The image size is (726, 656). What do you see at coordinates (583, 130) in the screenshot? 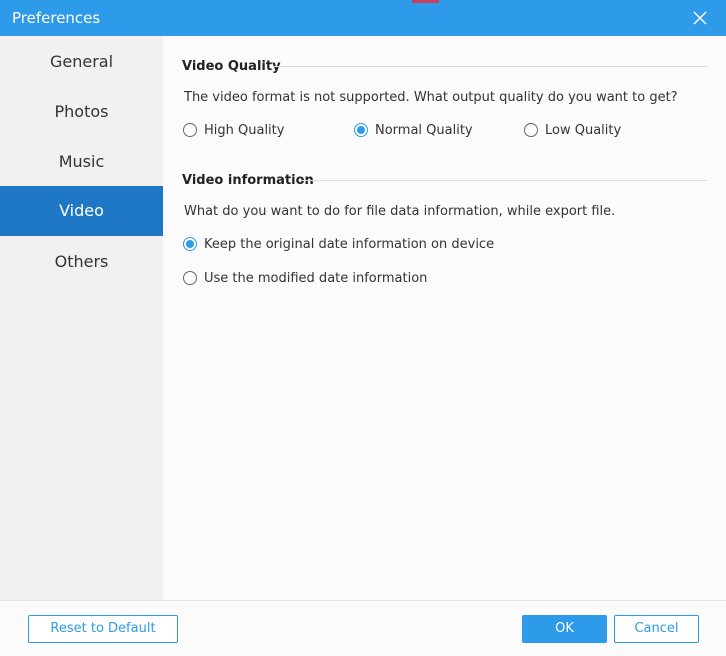
I see `radio-label: Low Quality` at bounding box center [583, 130].